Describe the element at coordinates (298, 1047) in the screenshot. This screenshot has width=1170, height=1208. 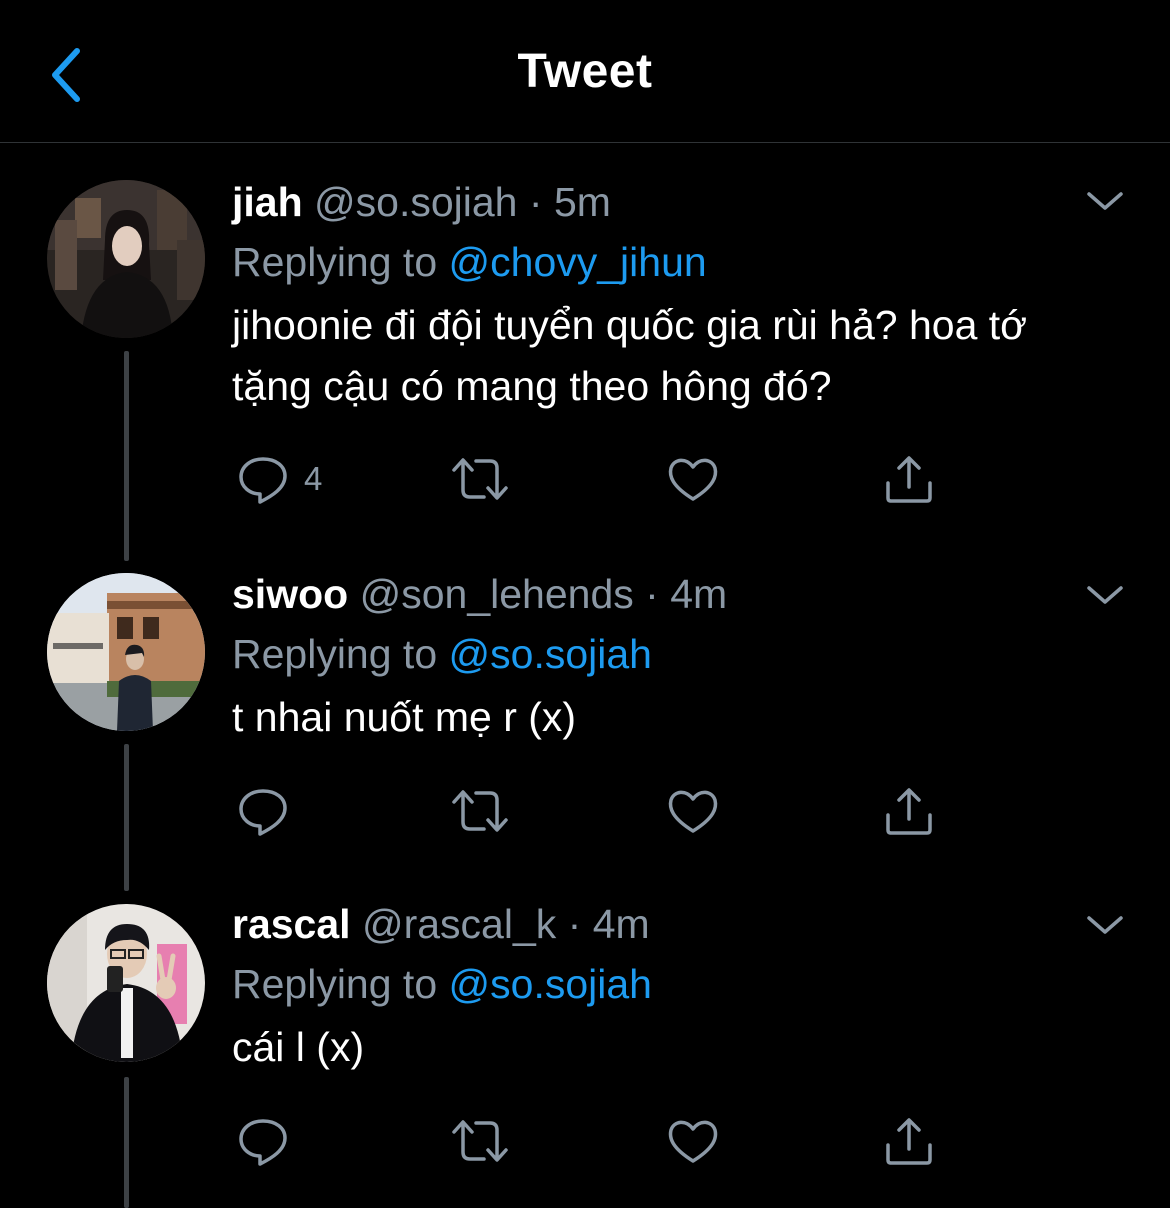
I see `tweet-text: cái l (x)` at that location.